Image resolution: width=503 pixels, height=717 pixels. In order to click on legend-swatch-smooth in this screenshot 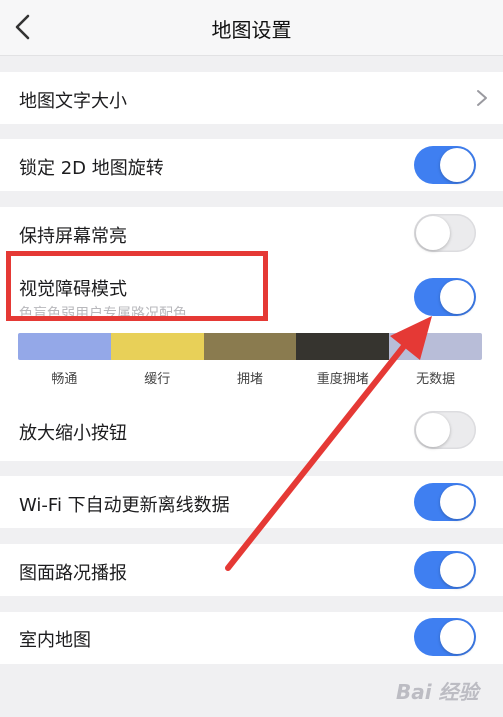, I will do `click(64, 346)`.